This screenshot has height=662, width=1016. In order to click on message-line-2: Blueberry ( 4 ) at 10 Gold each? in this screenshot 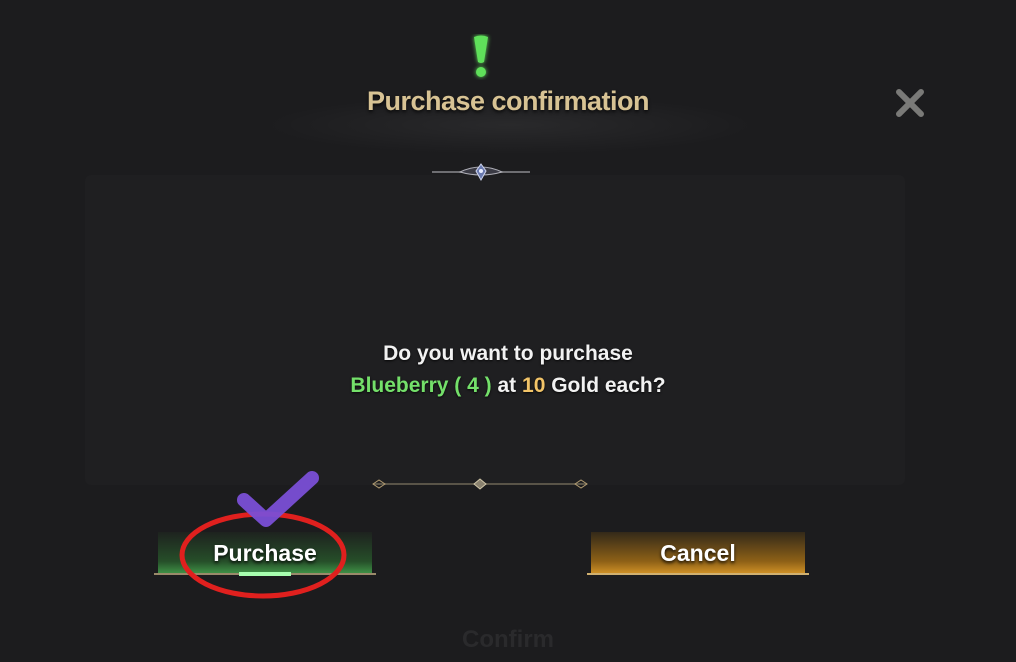, I will do `click(508, 386)`.